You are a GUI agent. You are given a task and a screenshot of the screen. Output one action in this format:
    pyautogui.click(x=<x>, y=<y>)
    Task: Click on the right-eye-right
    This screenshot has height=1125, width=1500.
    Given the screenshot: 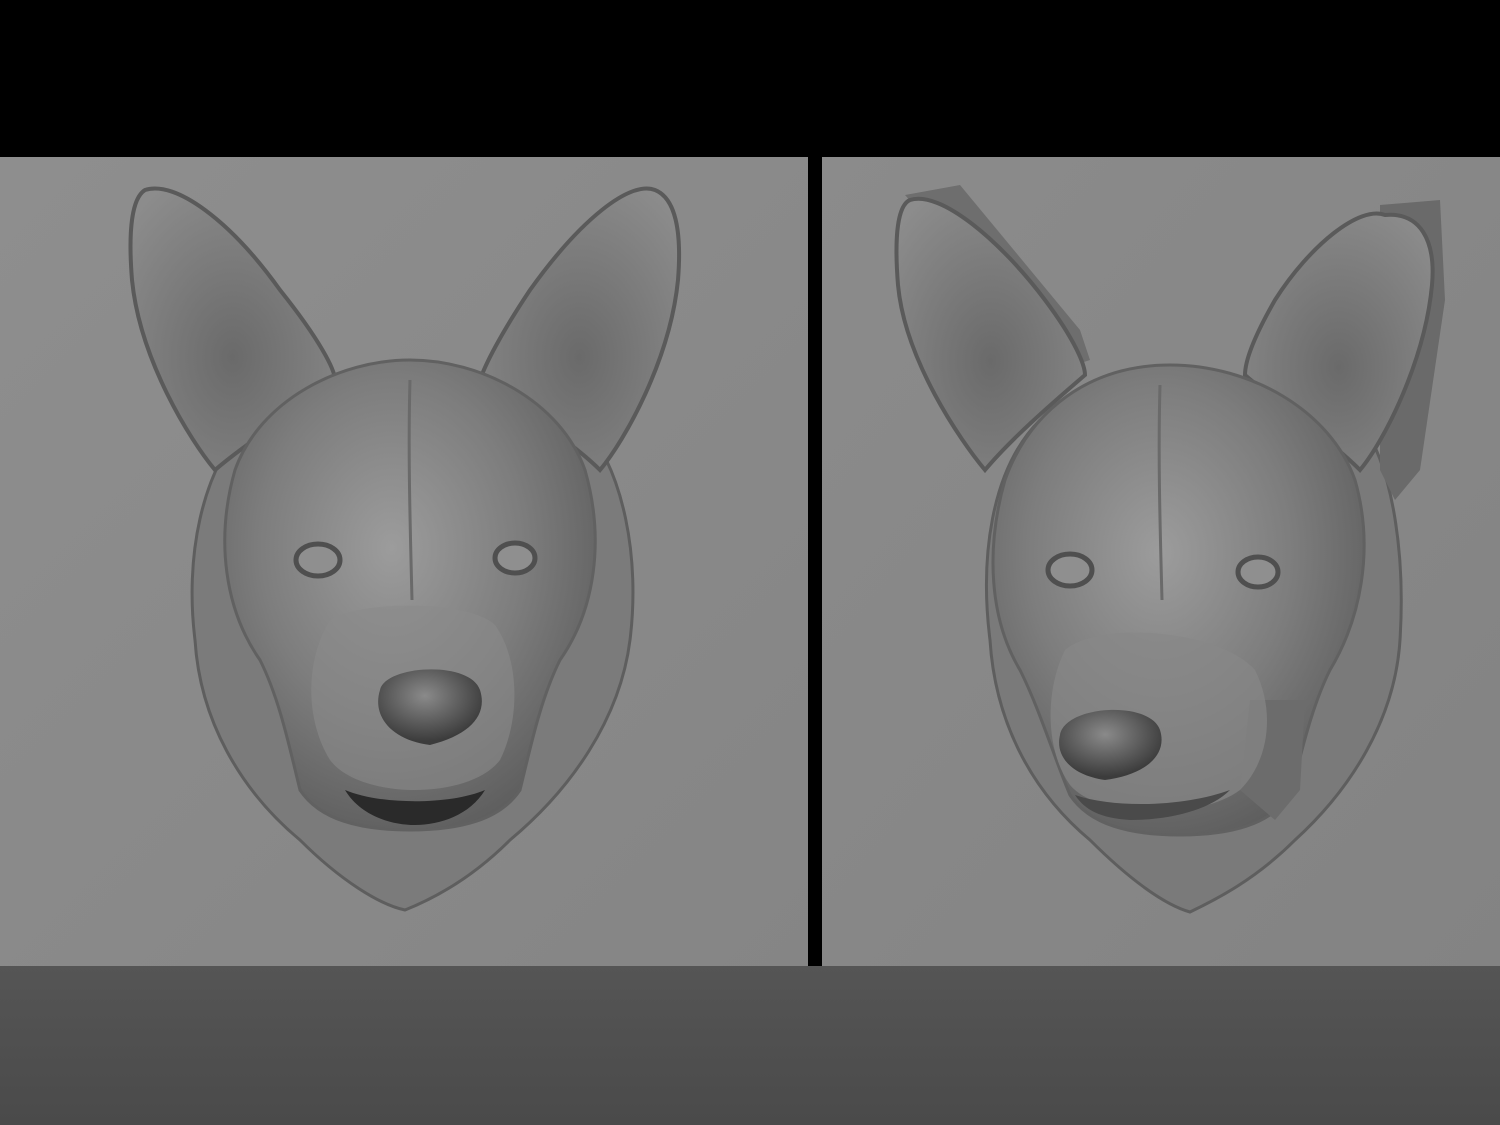 What is the action you would take?
    pyautogui.click(x=1258, y=572)
    